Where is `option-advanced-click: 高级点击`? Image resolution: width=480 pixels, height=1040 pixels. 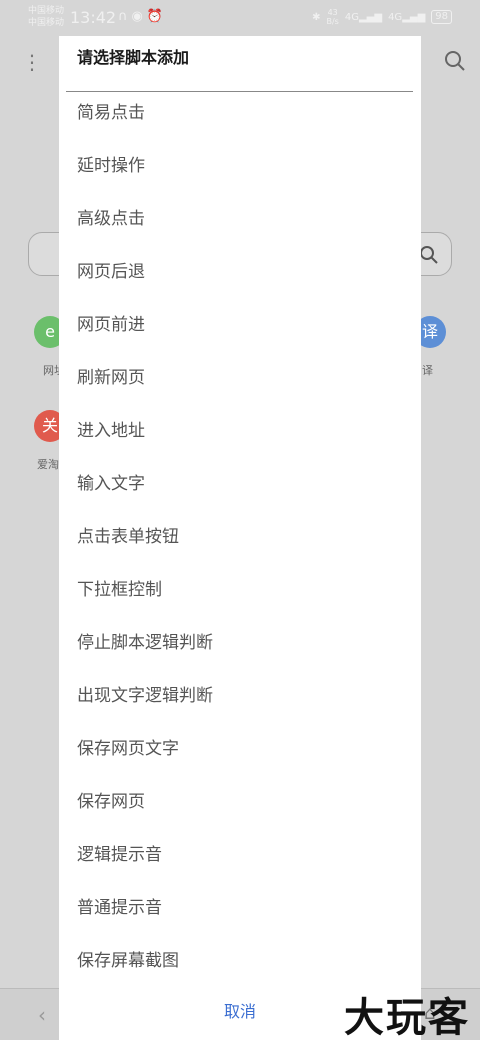
option-advanced-click: 高级点击 is located at coordinates (240, 219).